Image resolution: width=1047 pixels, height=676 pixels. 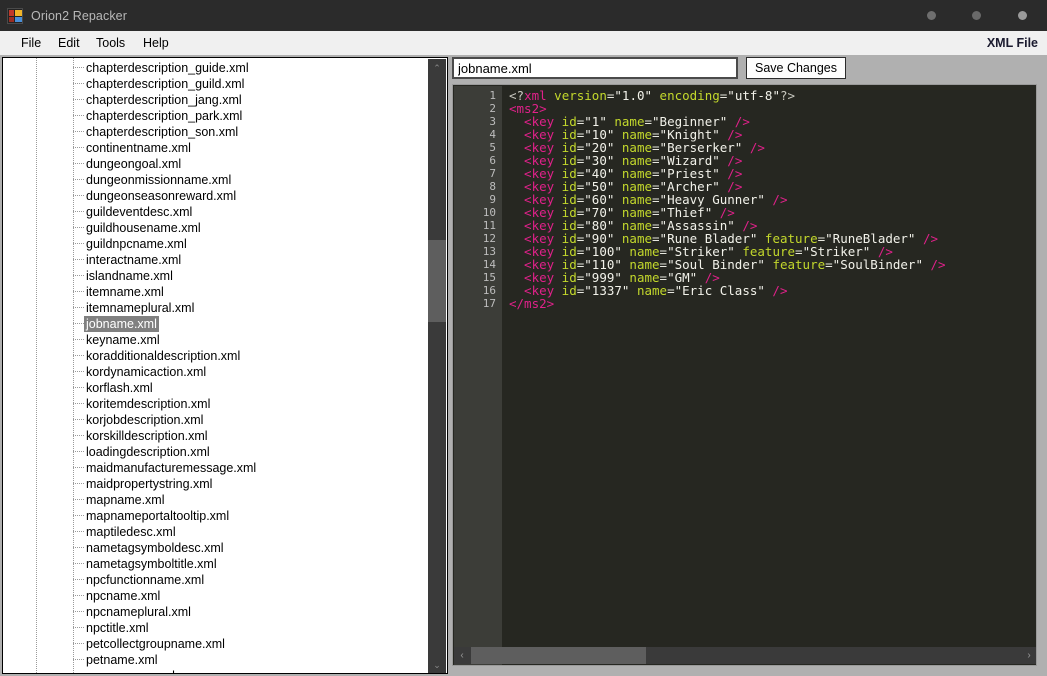 What do you see at coordinates (595, 68) in the screenshot?
I see `filename-input` at bounding box center [595, 68].